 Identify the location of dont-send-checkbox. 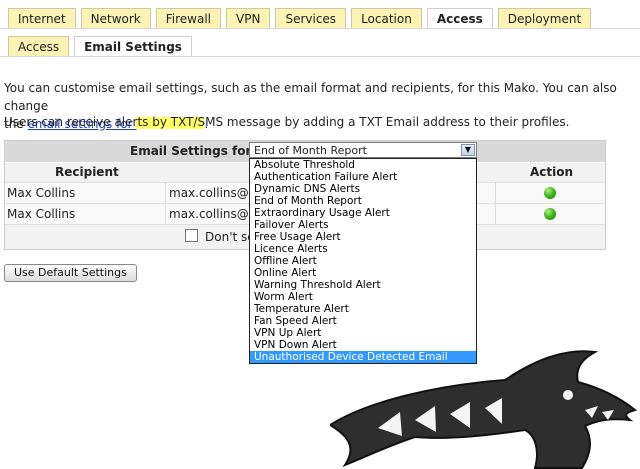
(191, 235).